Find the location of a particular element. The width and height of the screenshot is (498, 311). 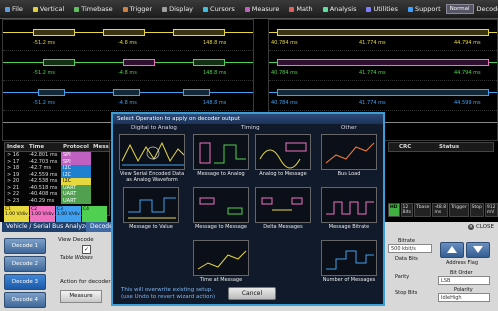

option-time-at-message: Time at Message is located at coordinates (221, 261).